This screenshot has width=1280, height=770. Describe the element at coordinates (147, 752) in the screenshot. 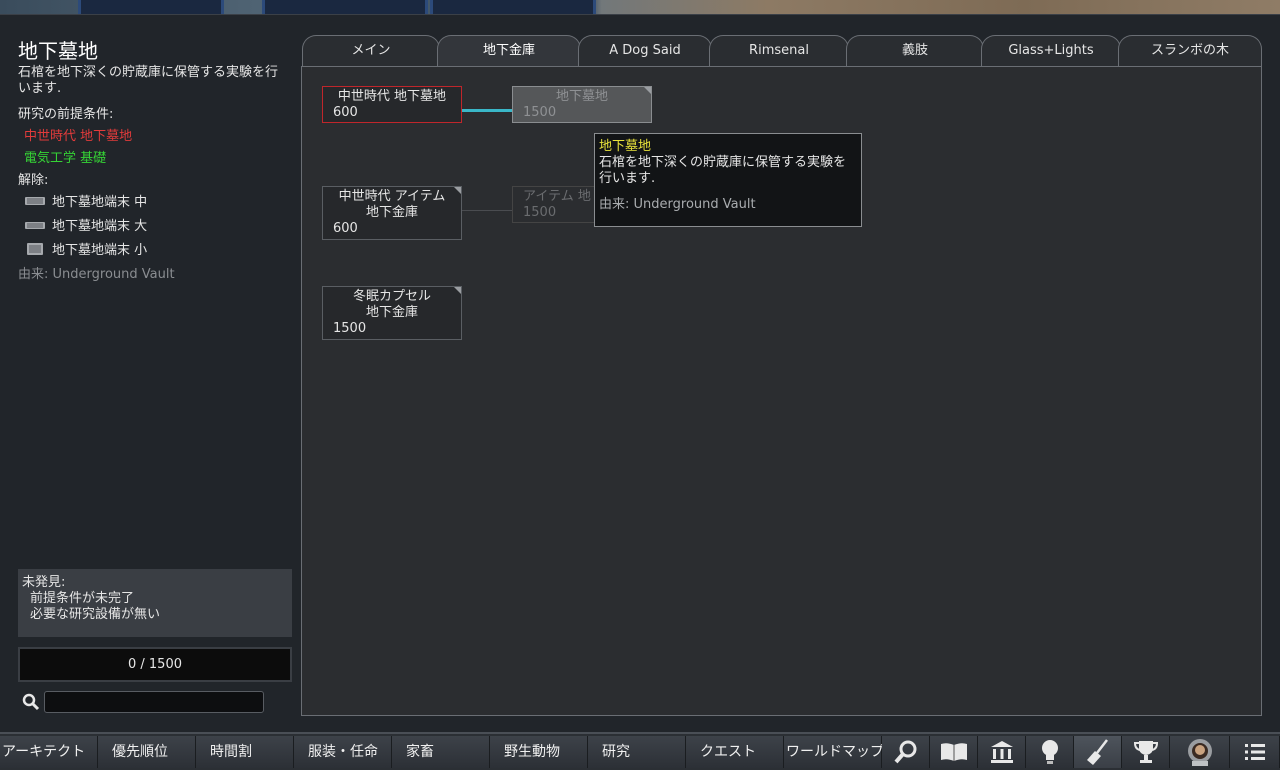

I see `priorities-button: 優先順位` at that location.